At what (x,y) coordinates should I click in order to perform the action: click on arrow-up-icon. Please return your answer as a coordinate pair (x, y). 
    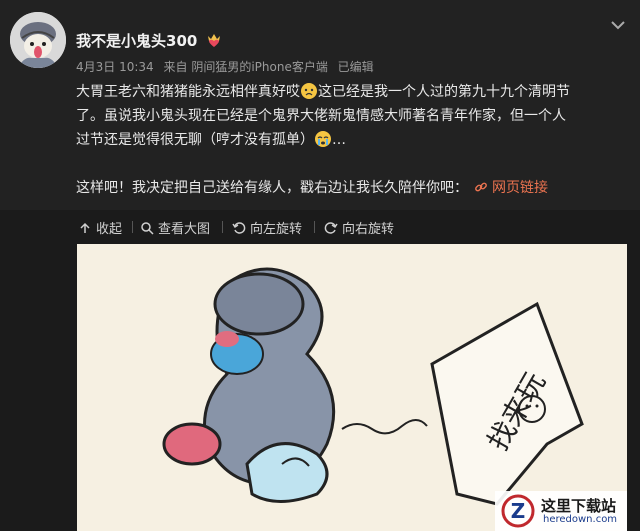
    Looking at the image, I should click on (85, 227).